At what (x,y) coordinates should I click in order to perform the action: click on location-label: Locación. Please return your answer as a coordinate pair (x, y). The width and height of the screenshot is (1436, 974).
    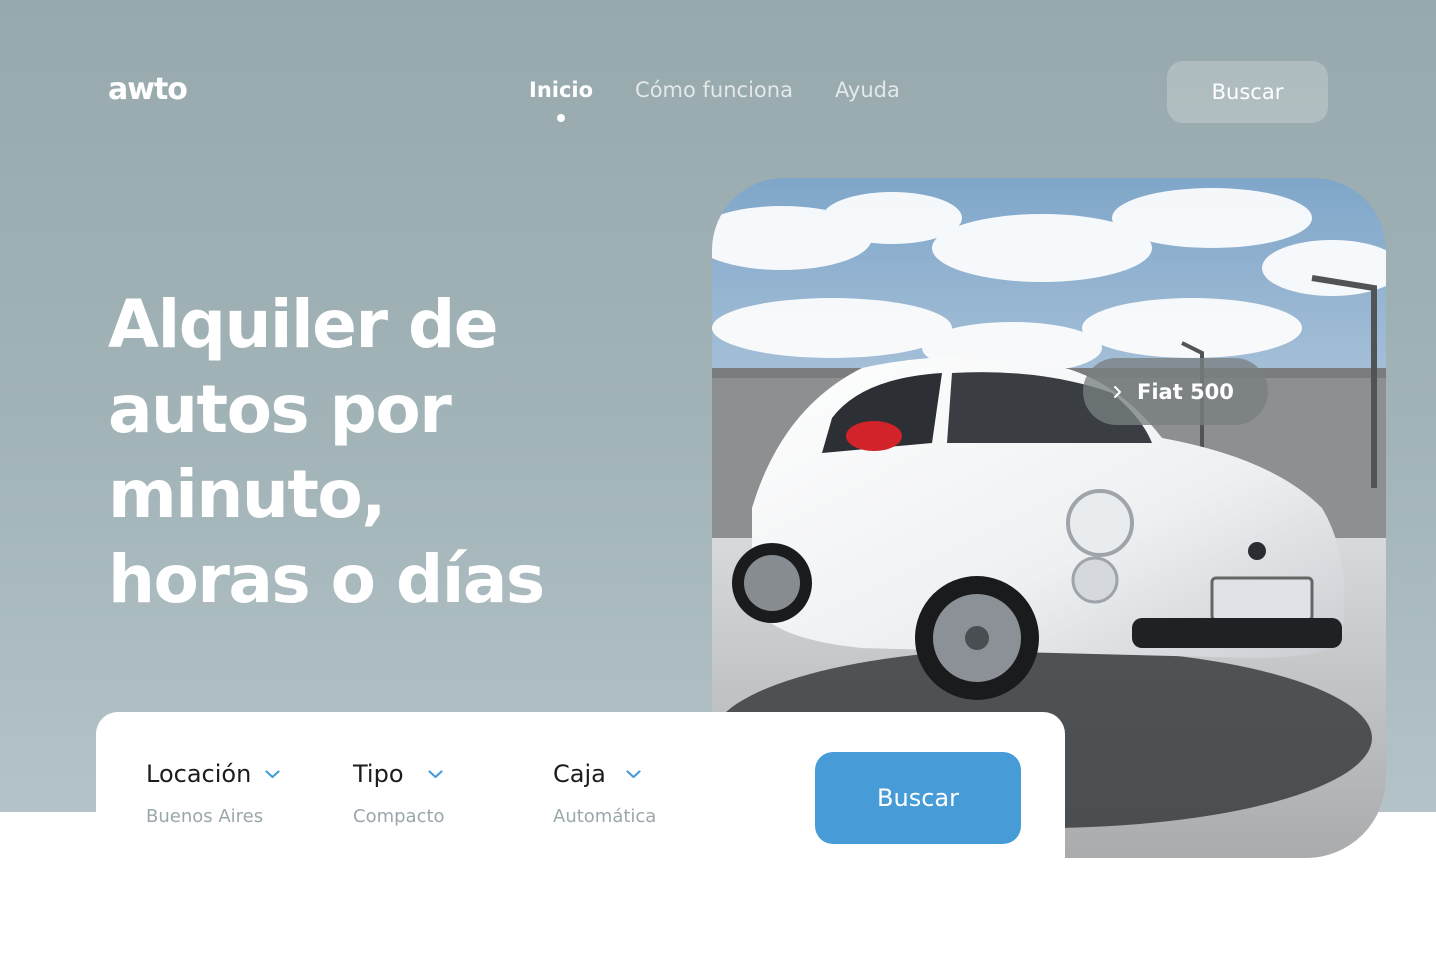
    Looking at the image, I should click on (199, 774).